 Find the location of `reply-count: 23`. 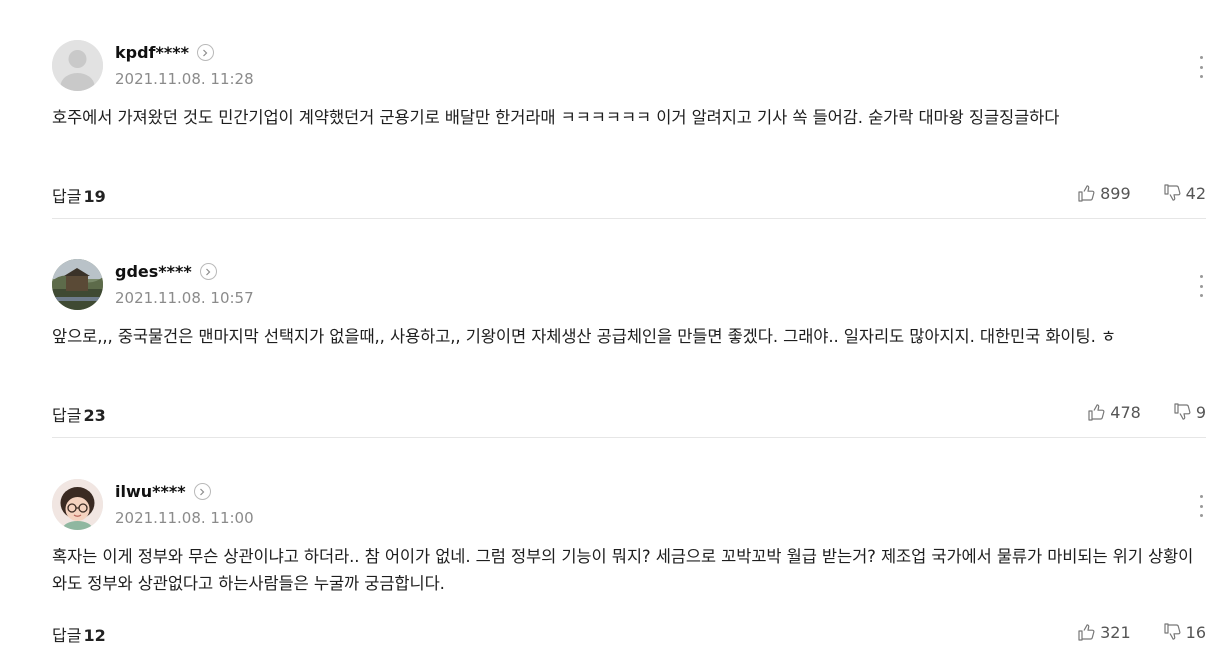

reply-count: 23 is located at coordinates (94, 415).